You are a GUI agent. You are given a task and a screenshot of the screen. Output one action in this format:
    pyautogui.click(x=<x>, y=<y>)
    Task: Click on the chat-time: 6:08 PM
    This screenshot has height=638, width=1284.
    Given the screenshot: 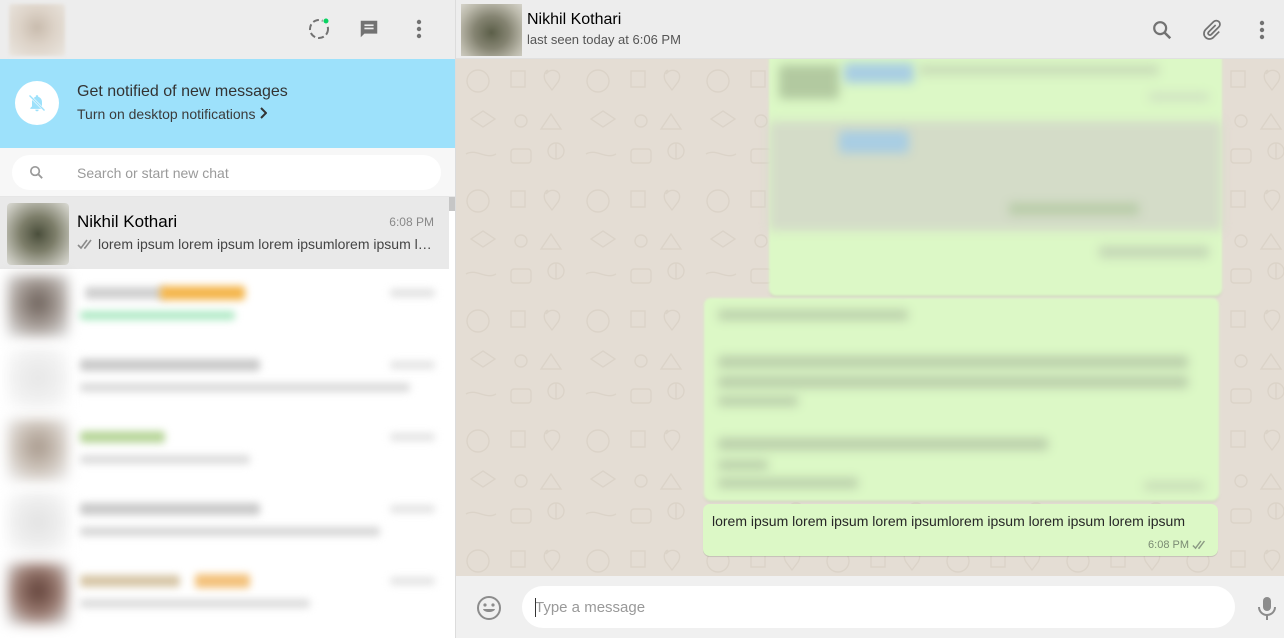 What is the action you would take?
    pyautogui.click(x=411, y=222)
    